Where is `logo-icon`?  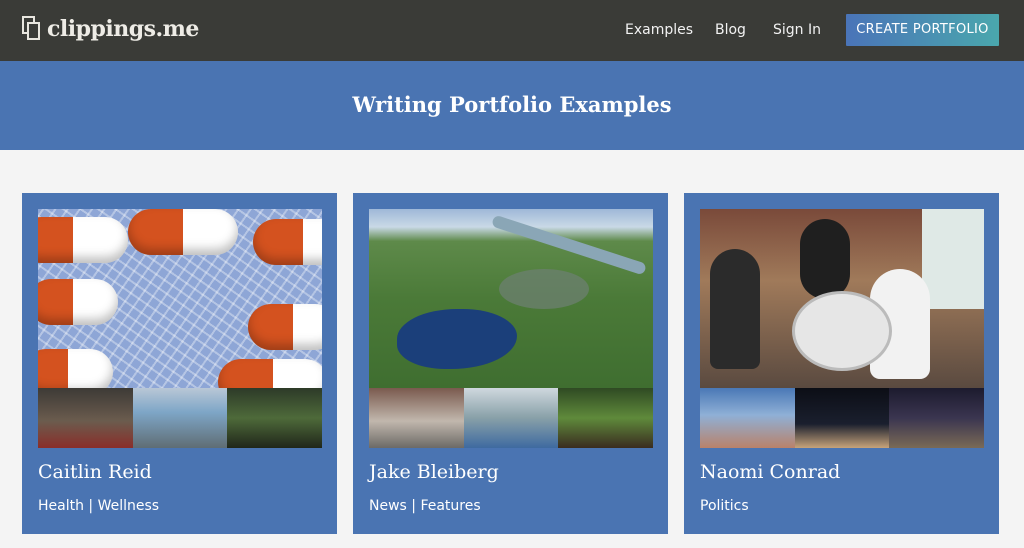 logo-icon is located at coordinates (32, 29).